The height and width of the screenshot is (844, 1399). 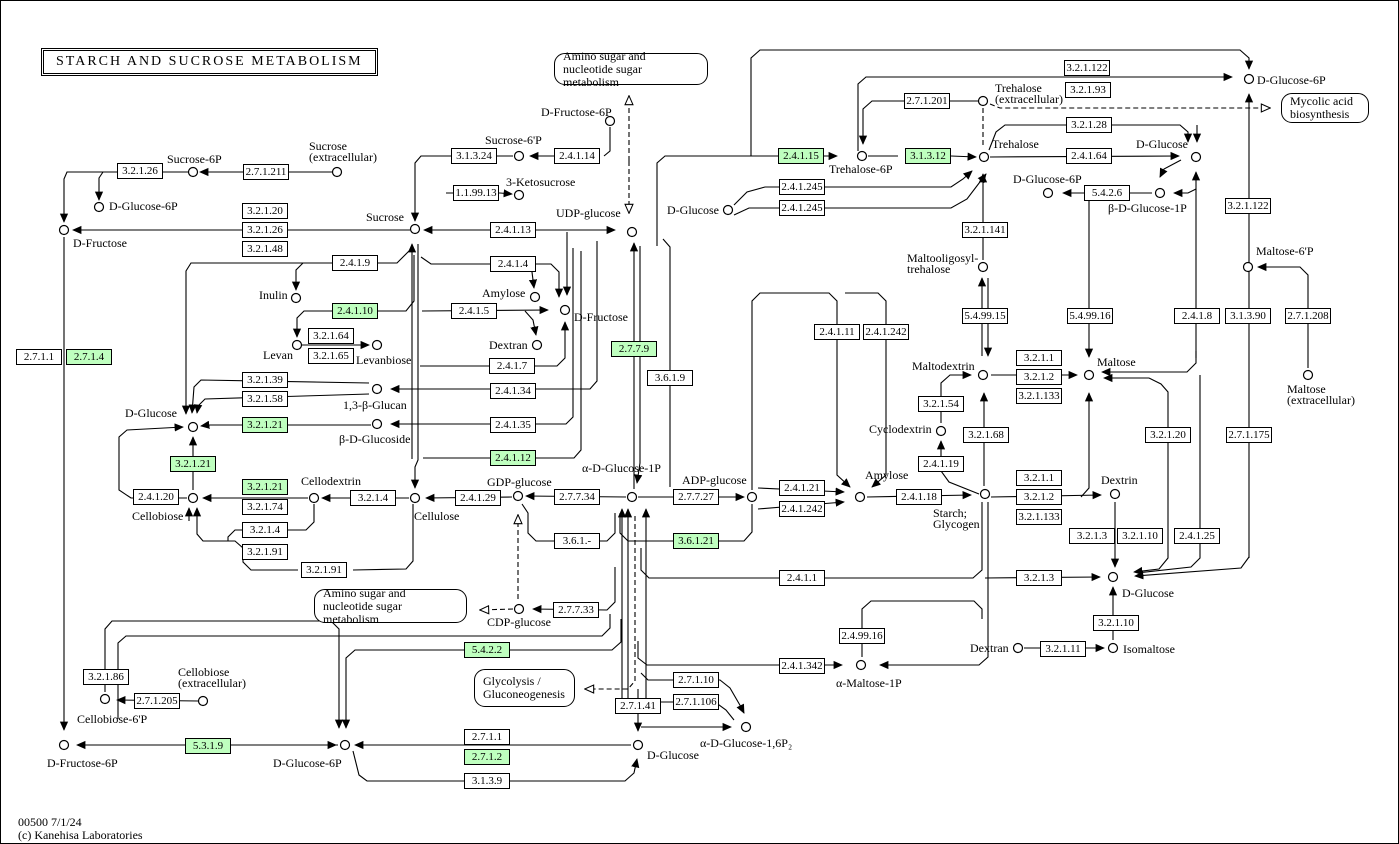 What do you see at coordinates (696, 702) in the screenshot?
I see `enzyme-box-2.7.1.106: 2.7.1.106` at bounding box center [696, 702].